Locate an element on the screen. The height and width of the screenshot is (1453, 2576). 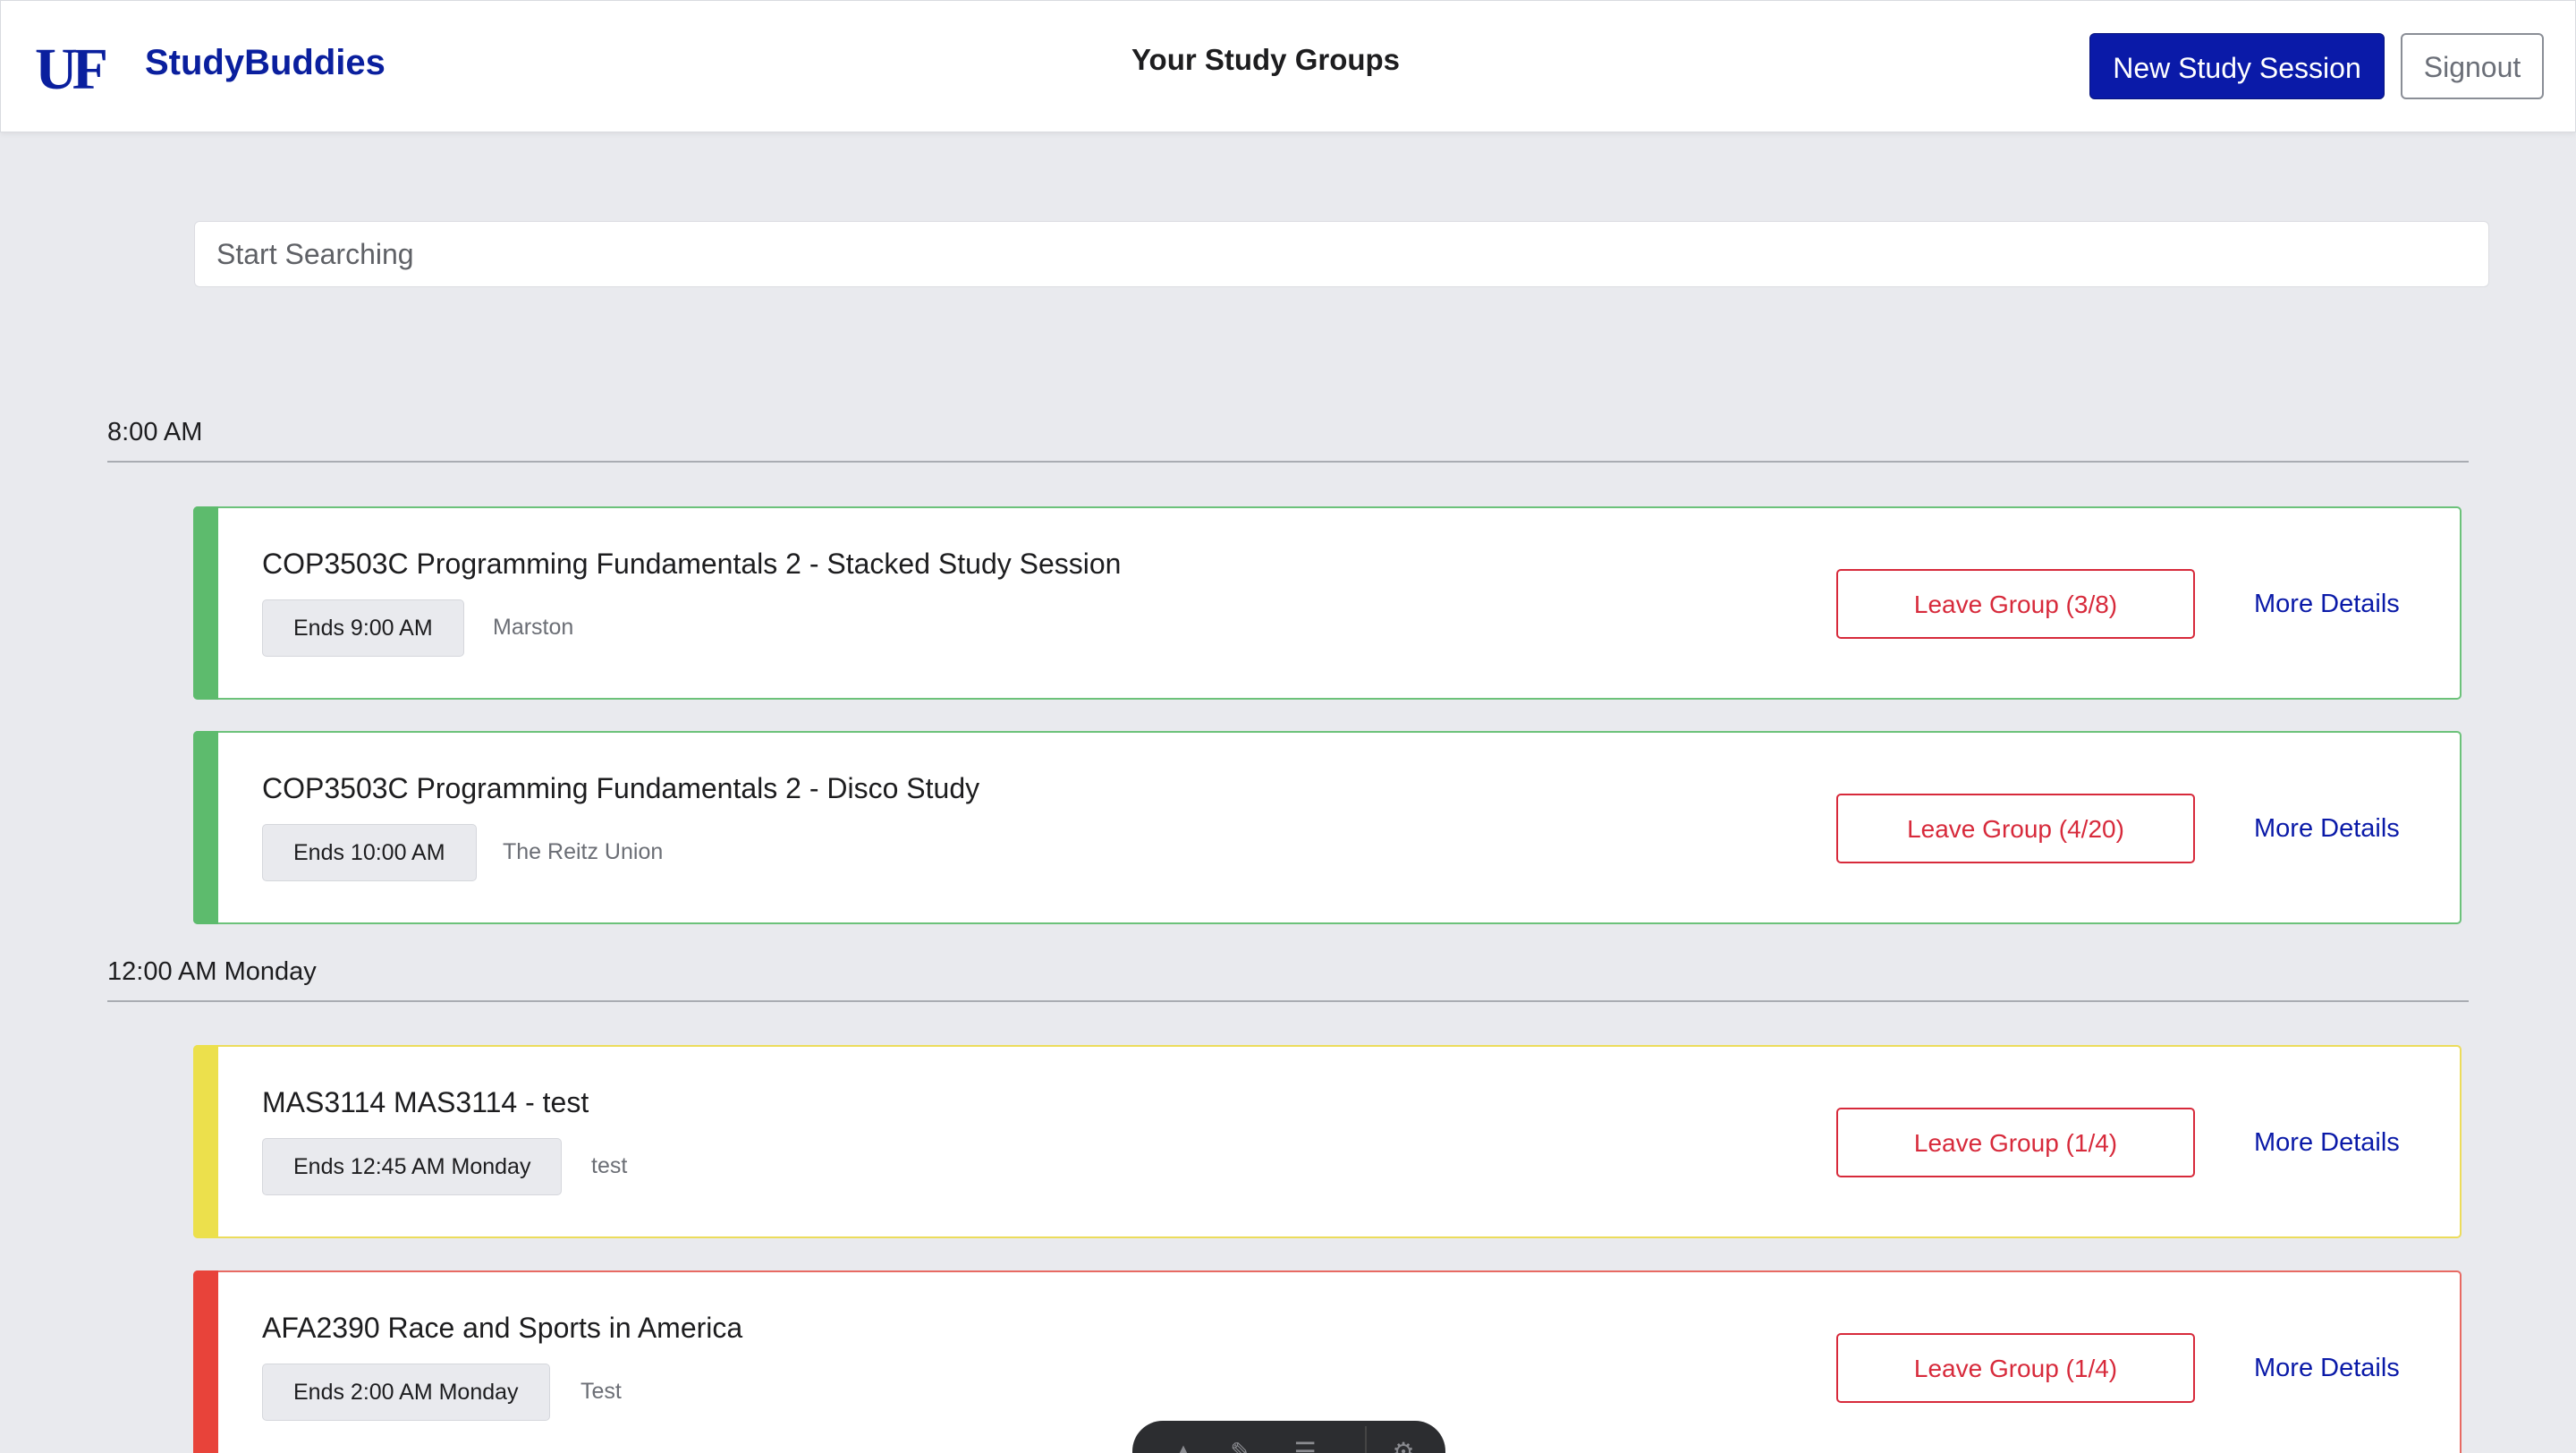
ends-badge: Ends 10:00 AM is located at coordinates (369, 852).